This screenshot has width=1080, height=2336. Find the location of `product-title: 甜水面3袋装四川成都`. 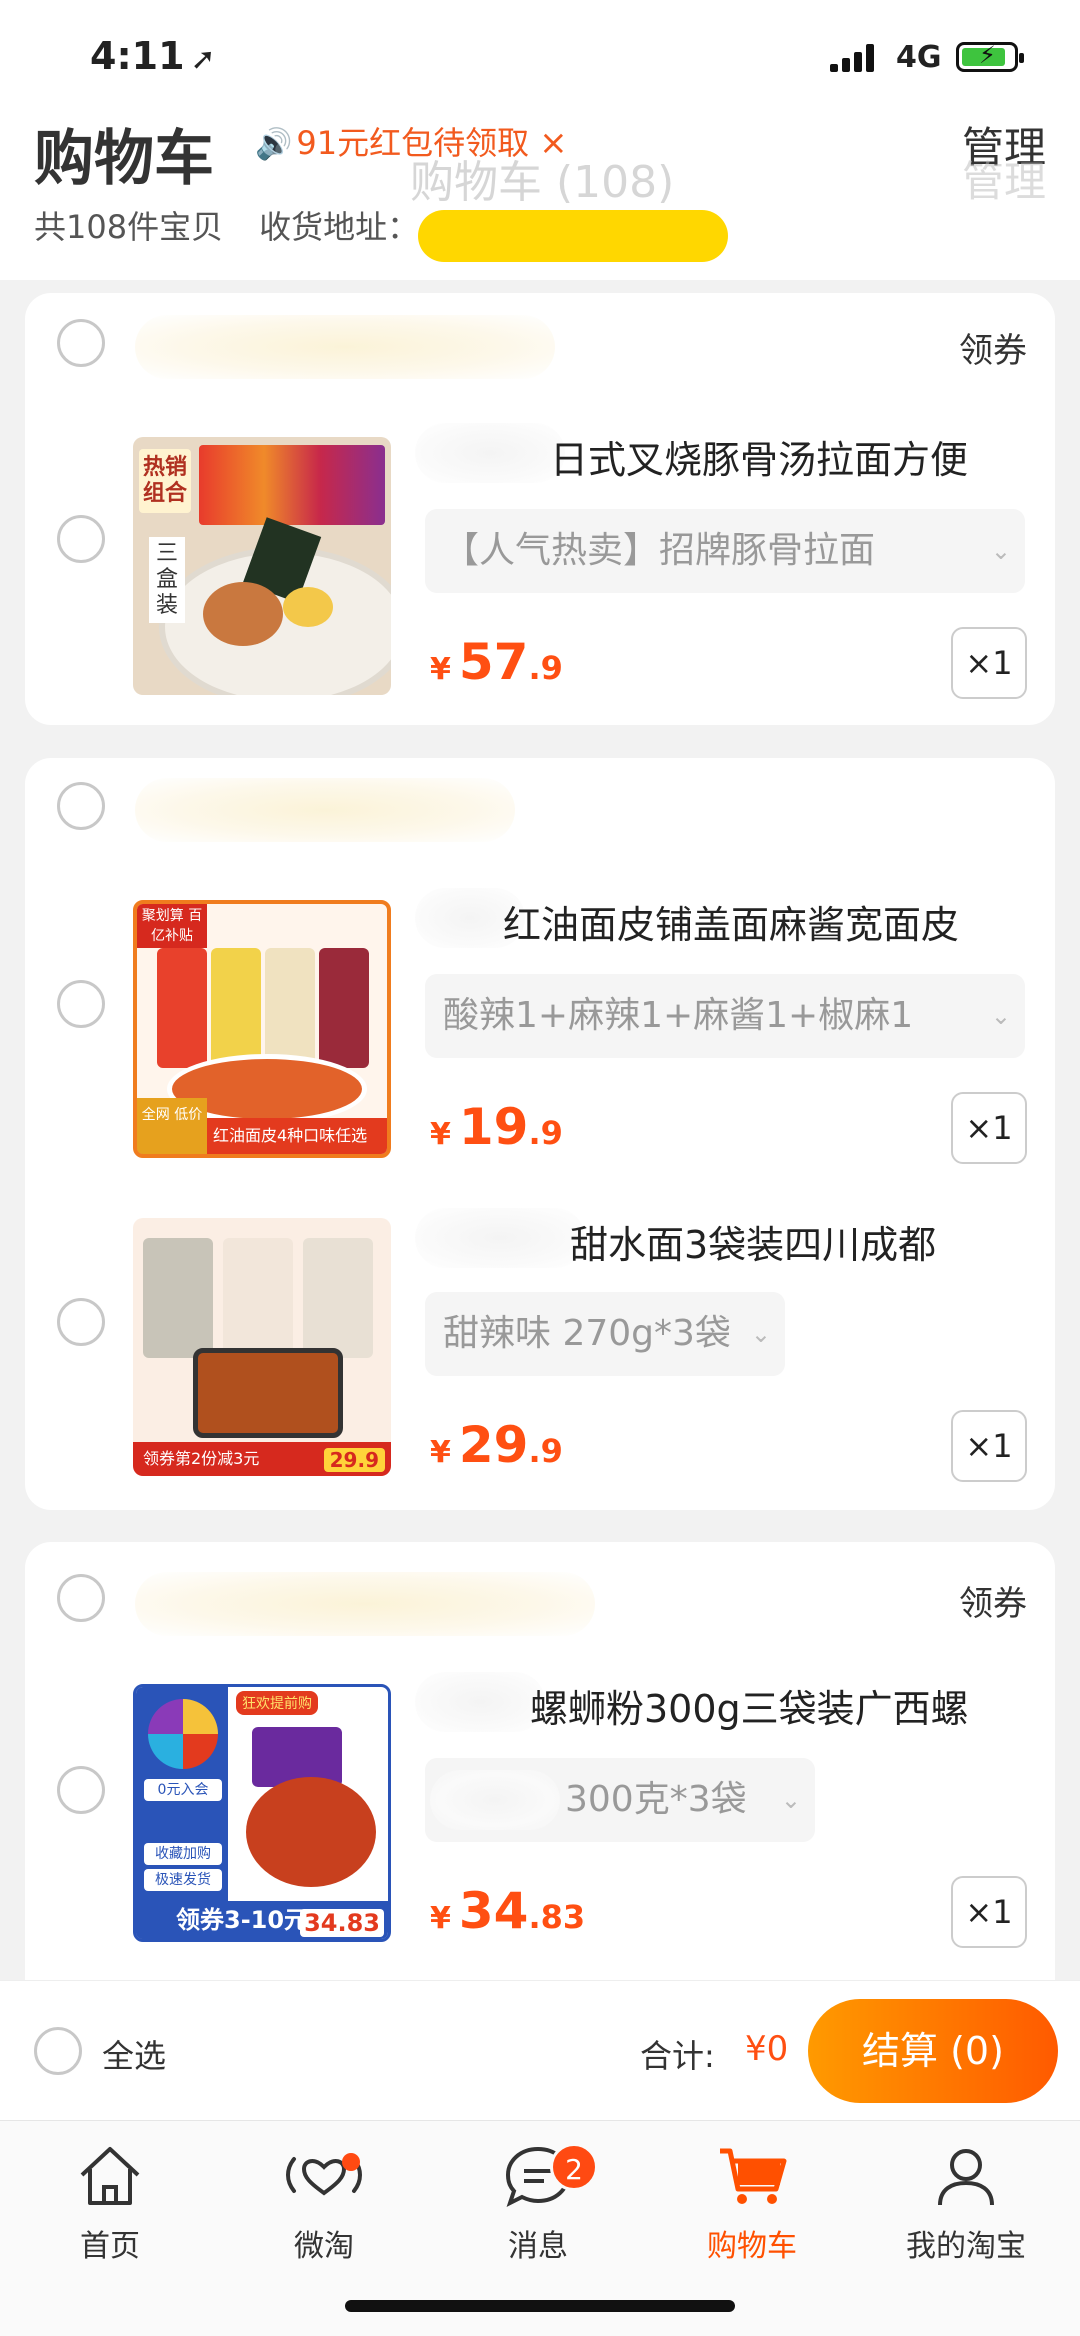

product-title: 甜水面3袋装四川成都 is located at coordinates (753, 1241).